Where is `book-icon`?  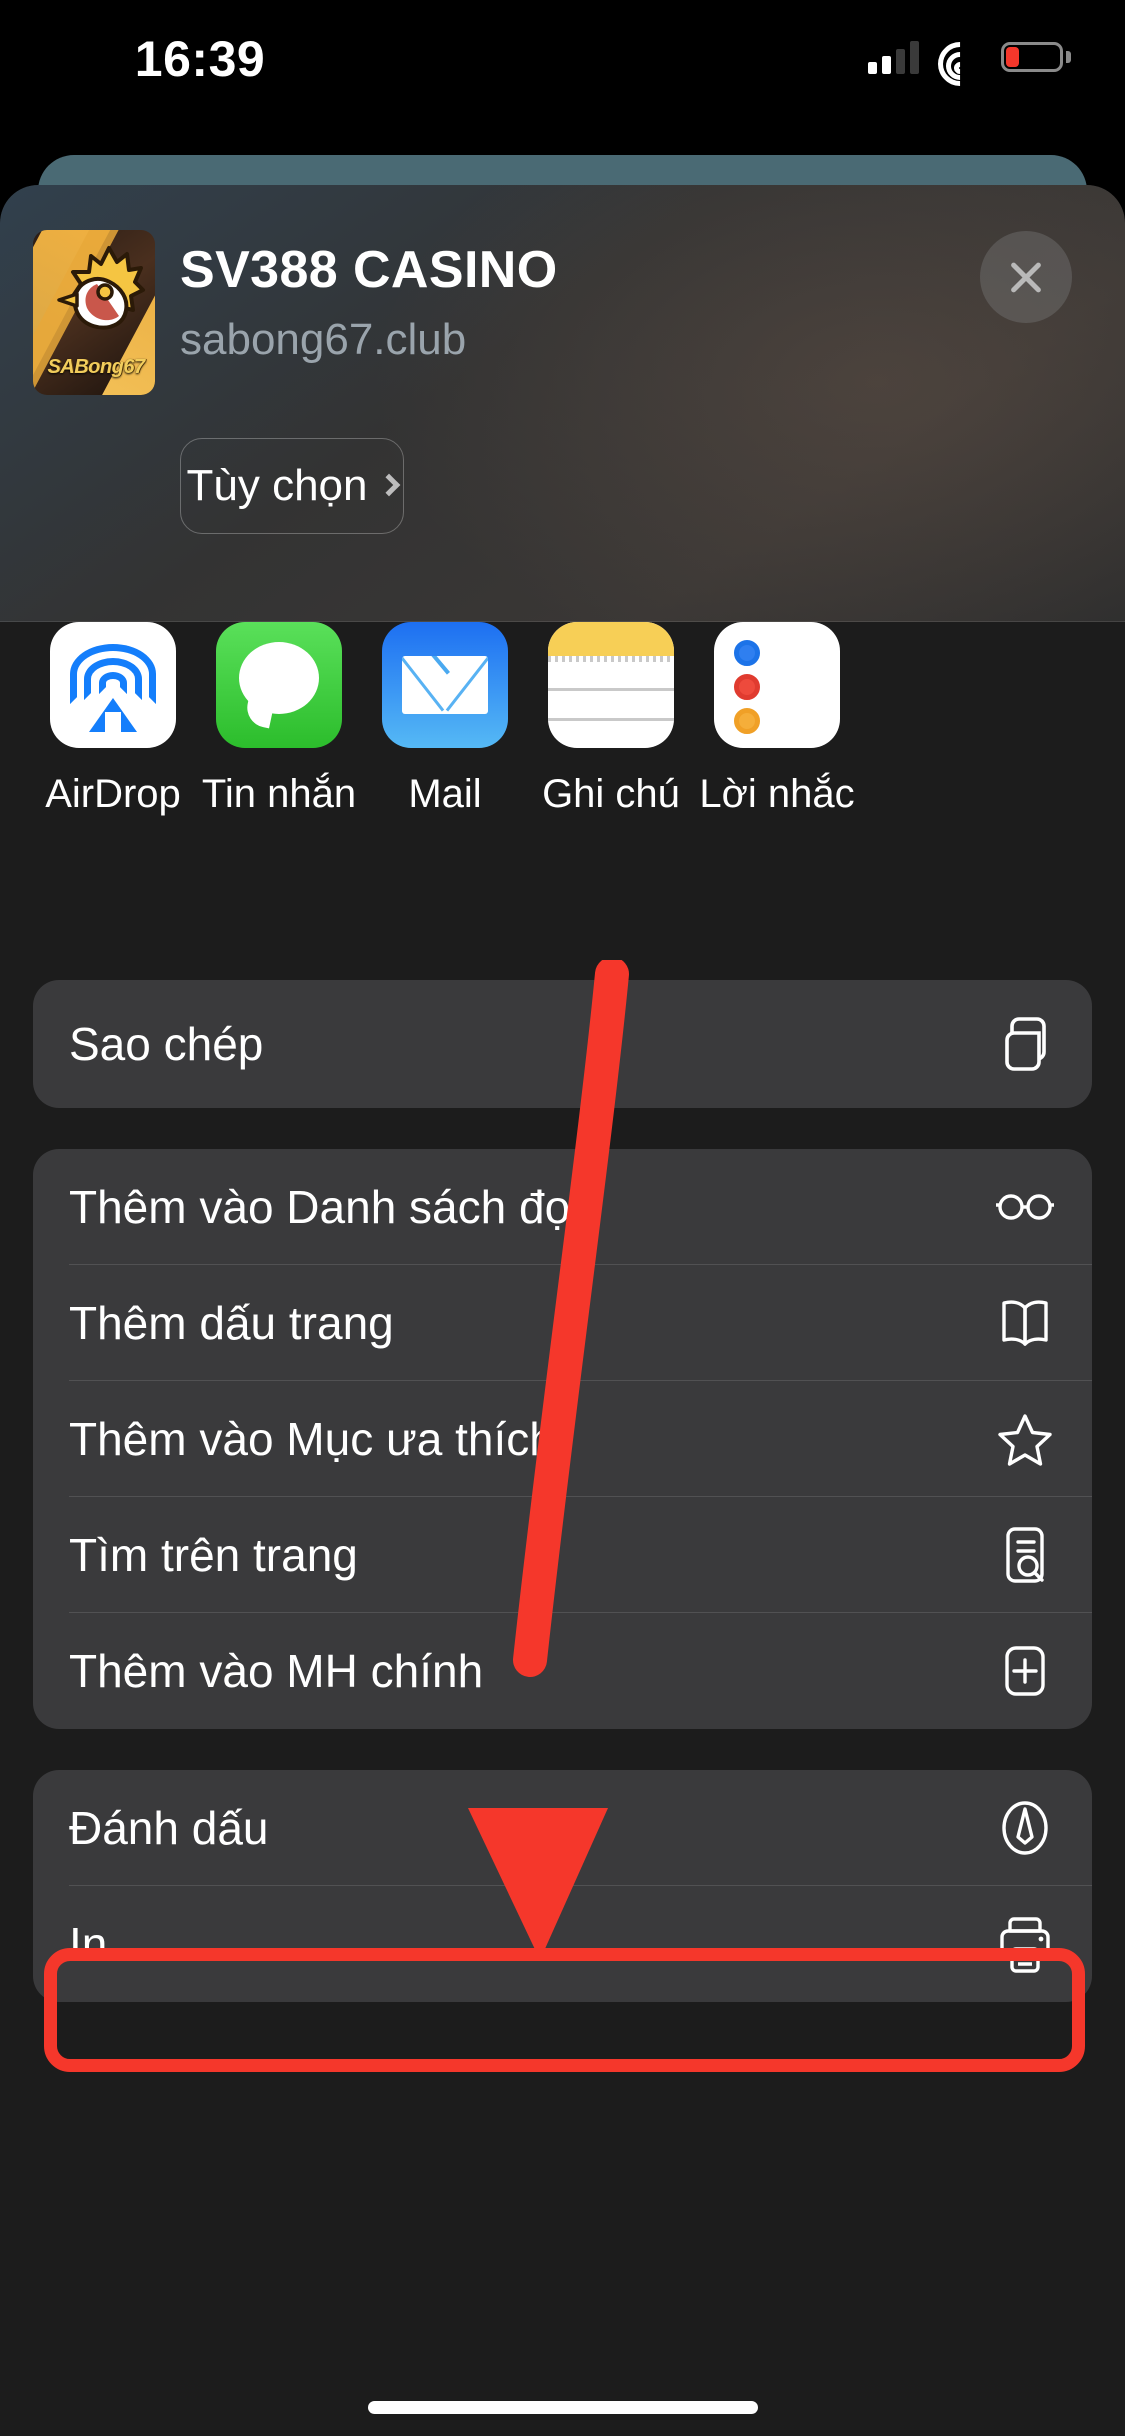 book-icon is located at coordinates (1025, 1323).